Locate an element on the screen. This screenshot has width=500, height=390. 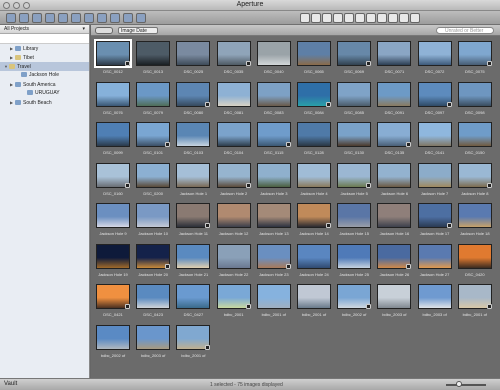
thumbnail: DSC_0035 is located at coordinates (234, 59).